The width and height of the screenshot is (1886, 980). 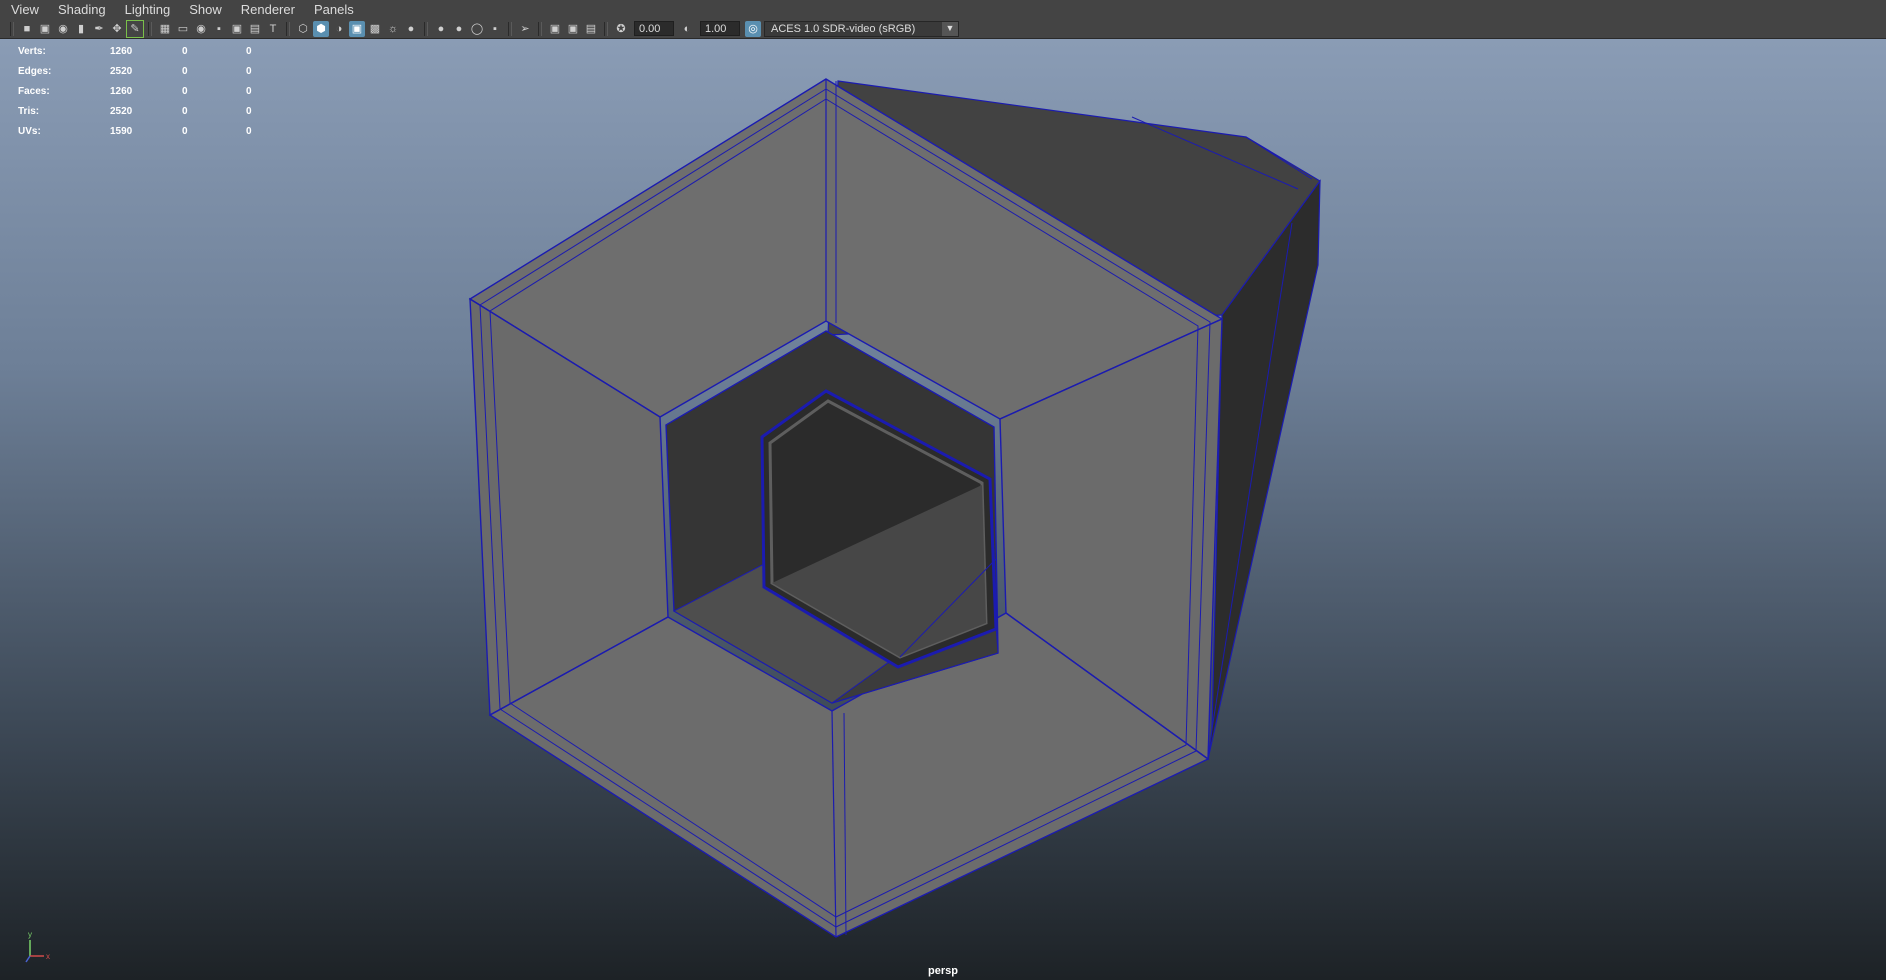 What do you see at coordinates (573, 29) in the screenshot?
I see `xray-active-components-icon: ▣` at bounding box center [573, 29].